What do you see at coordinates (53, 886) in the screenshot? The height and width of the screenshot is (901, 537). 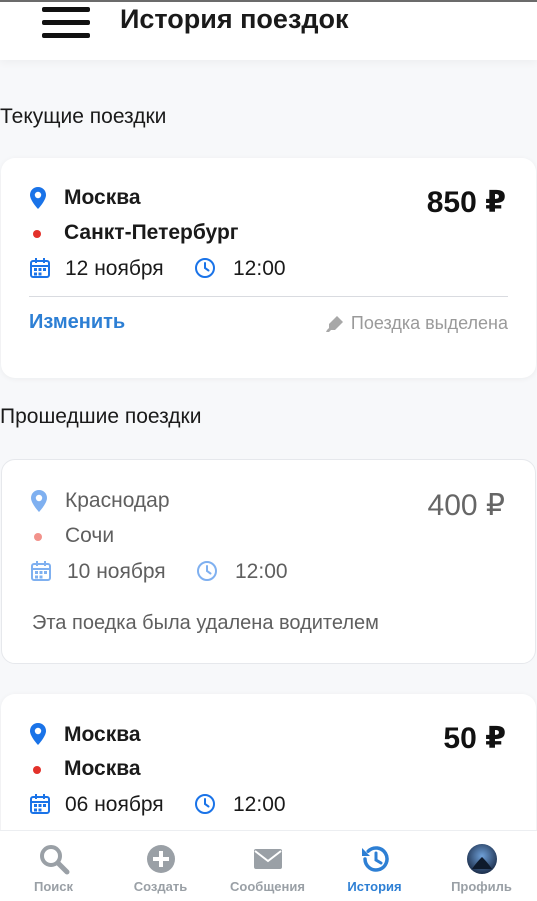 I see `nav-label: Поиск` at bounding box center [53, 886].